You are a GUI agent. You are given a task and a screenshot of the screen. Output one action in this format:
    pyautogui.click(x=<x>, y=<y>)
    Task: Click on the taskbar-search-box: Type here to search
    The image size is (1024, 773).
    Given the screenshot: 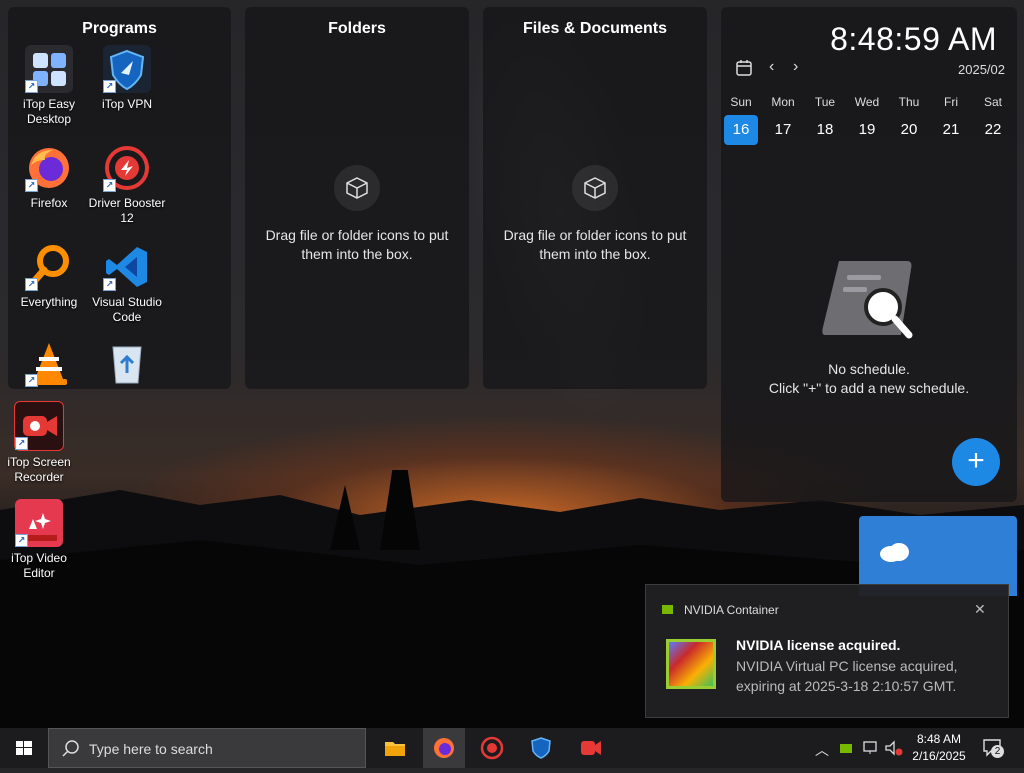 What is the action you would take?
    pyautogui.click(x=207, y=748)
    